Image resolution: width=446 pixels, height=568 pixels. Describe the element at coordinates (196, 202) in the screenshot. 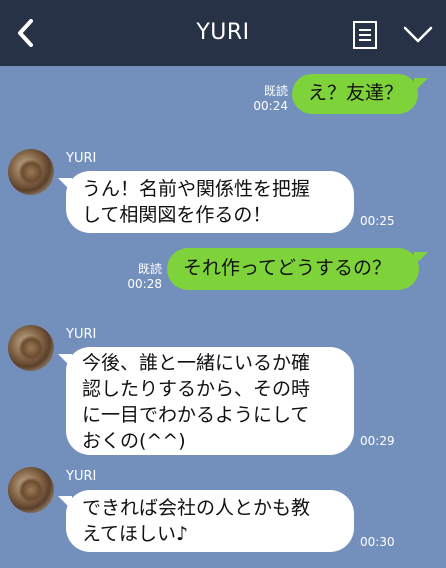

I see `message-text: うん！名前や関係性を把握 して相関図を作るの！` at that location.